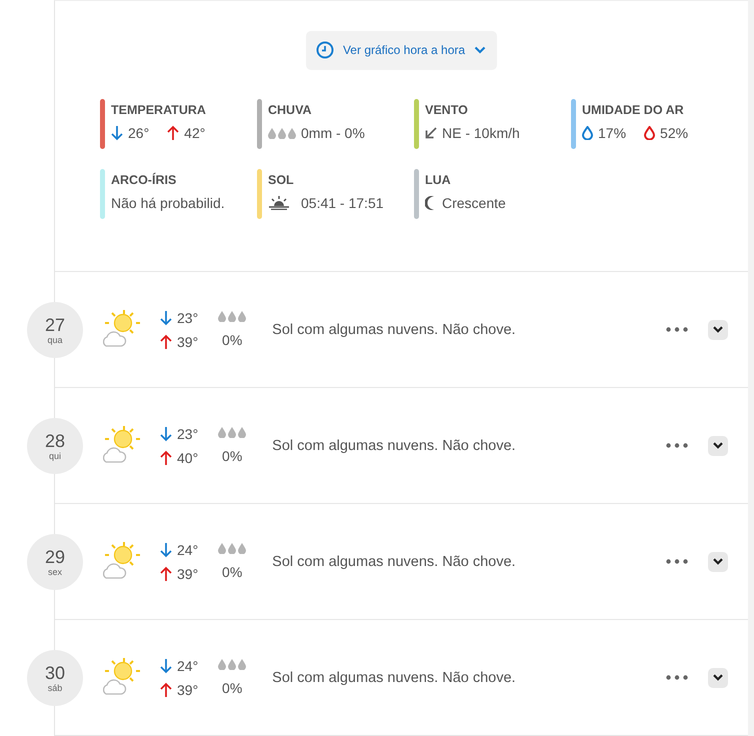  I want to click on day-number: 29, so click(55, 557).